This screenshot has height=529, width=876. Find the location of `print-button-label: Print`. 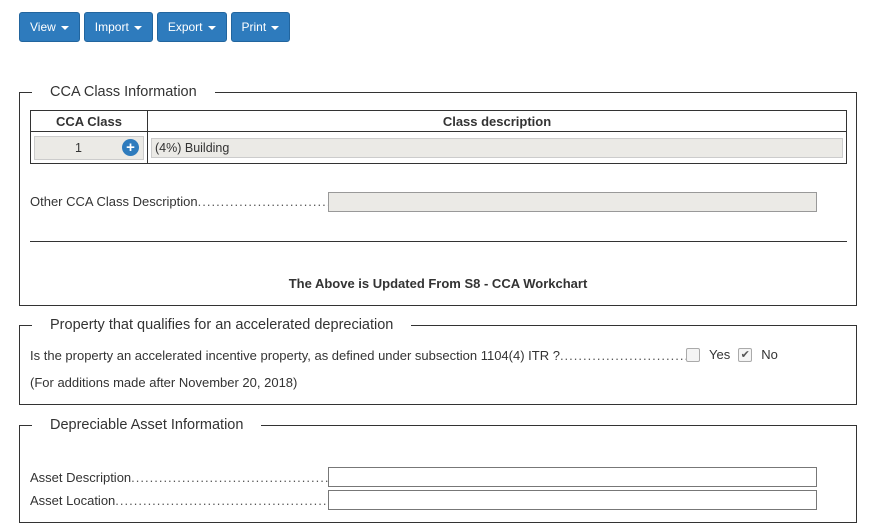

print-button-label: Print is located at coordinates (254, 27).